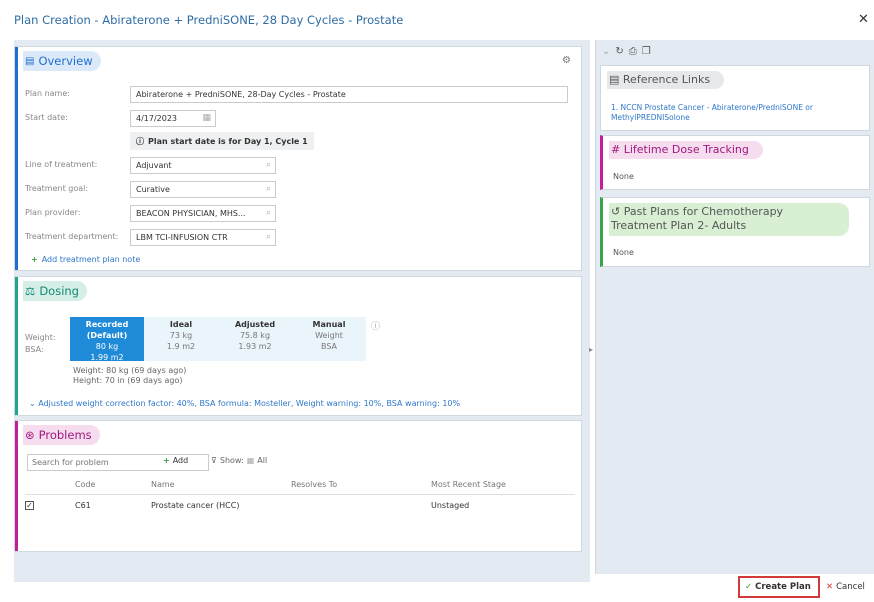 This screenshot has width=874, height=602. I want to click on filter-icon: ⊽, so click(214, 460).